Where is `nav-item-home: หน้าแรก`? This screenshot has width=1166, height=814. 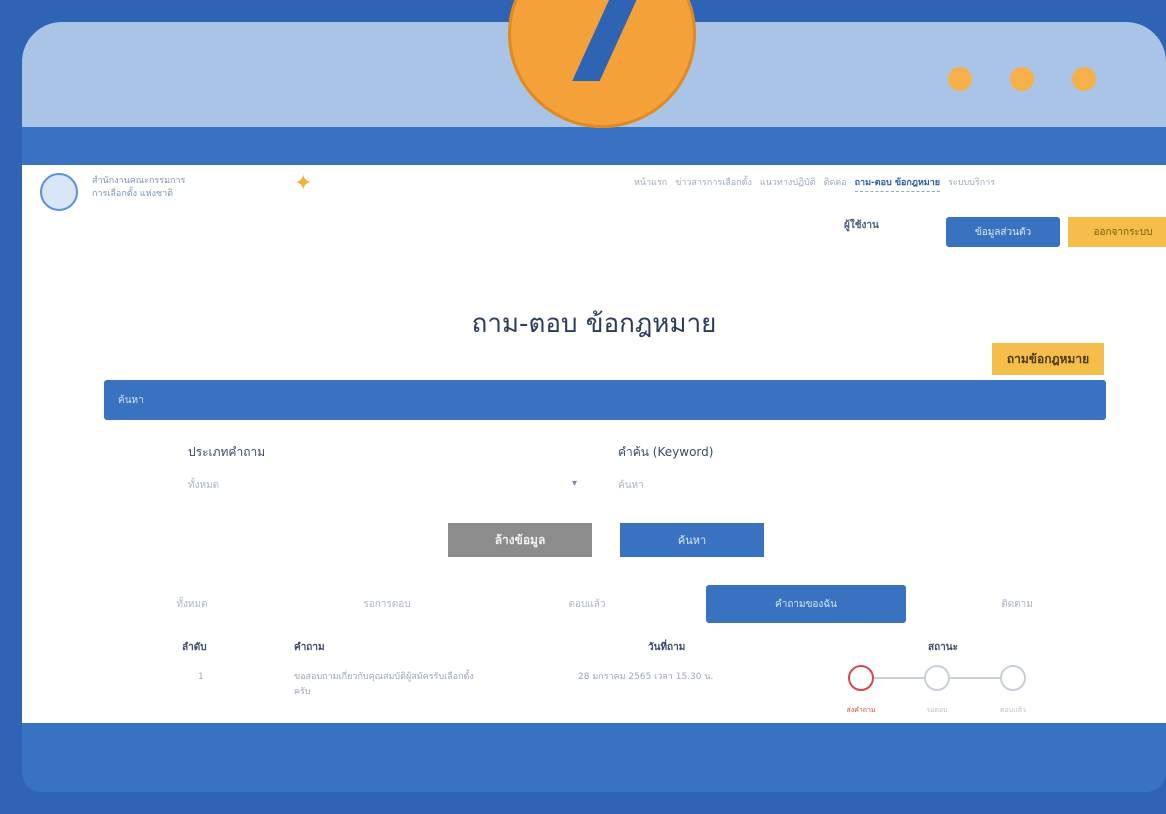 nav-item-home: หน้าแรก is located at coordinates (650, 183).